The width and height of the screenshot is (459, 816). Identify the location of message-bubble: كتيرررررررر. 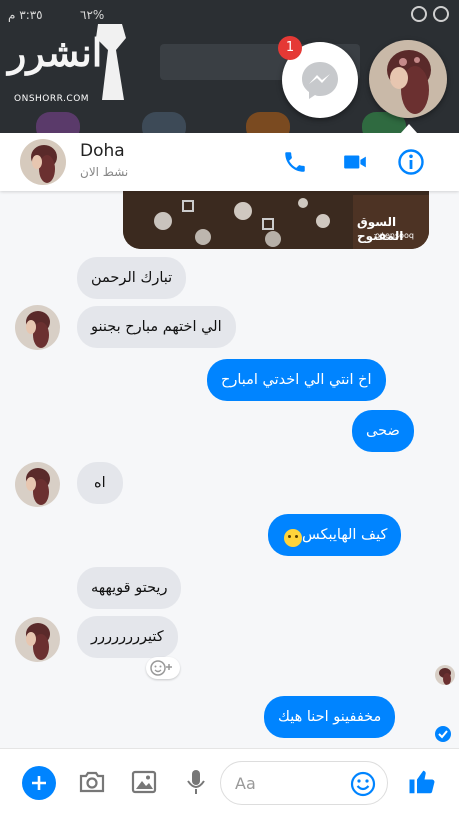
(127, 637).